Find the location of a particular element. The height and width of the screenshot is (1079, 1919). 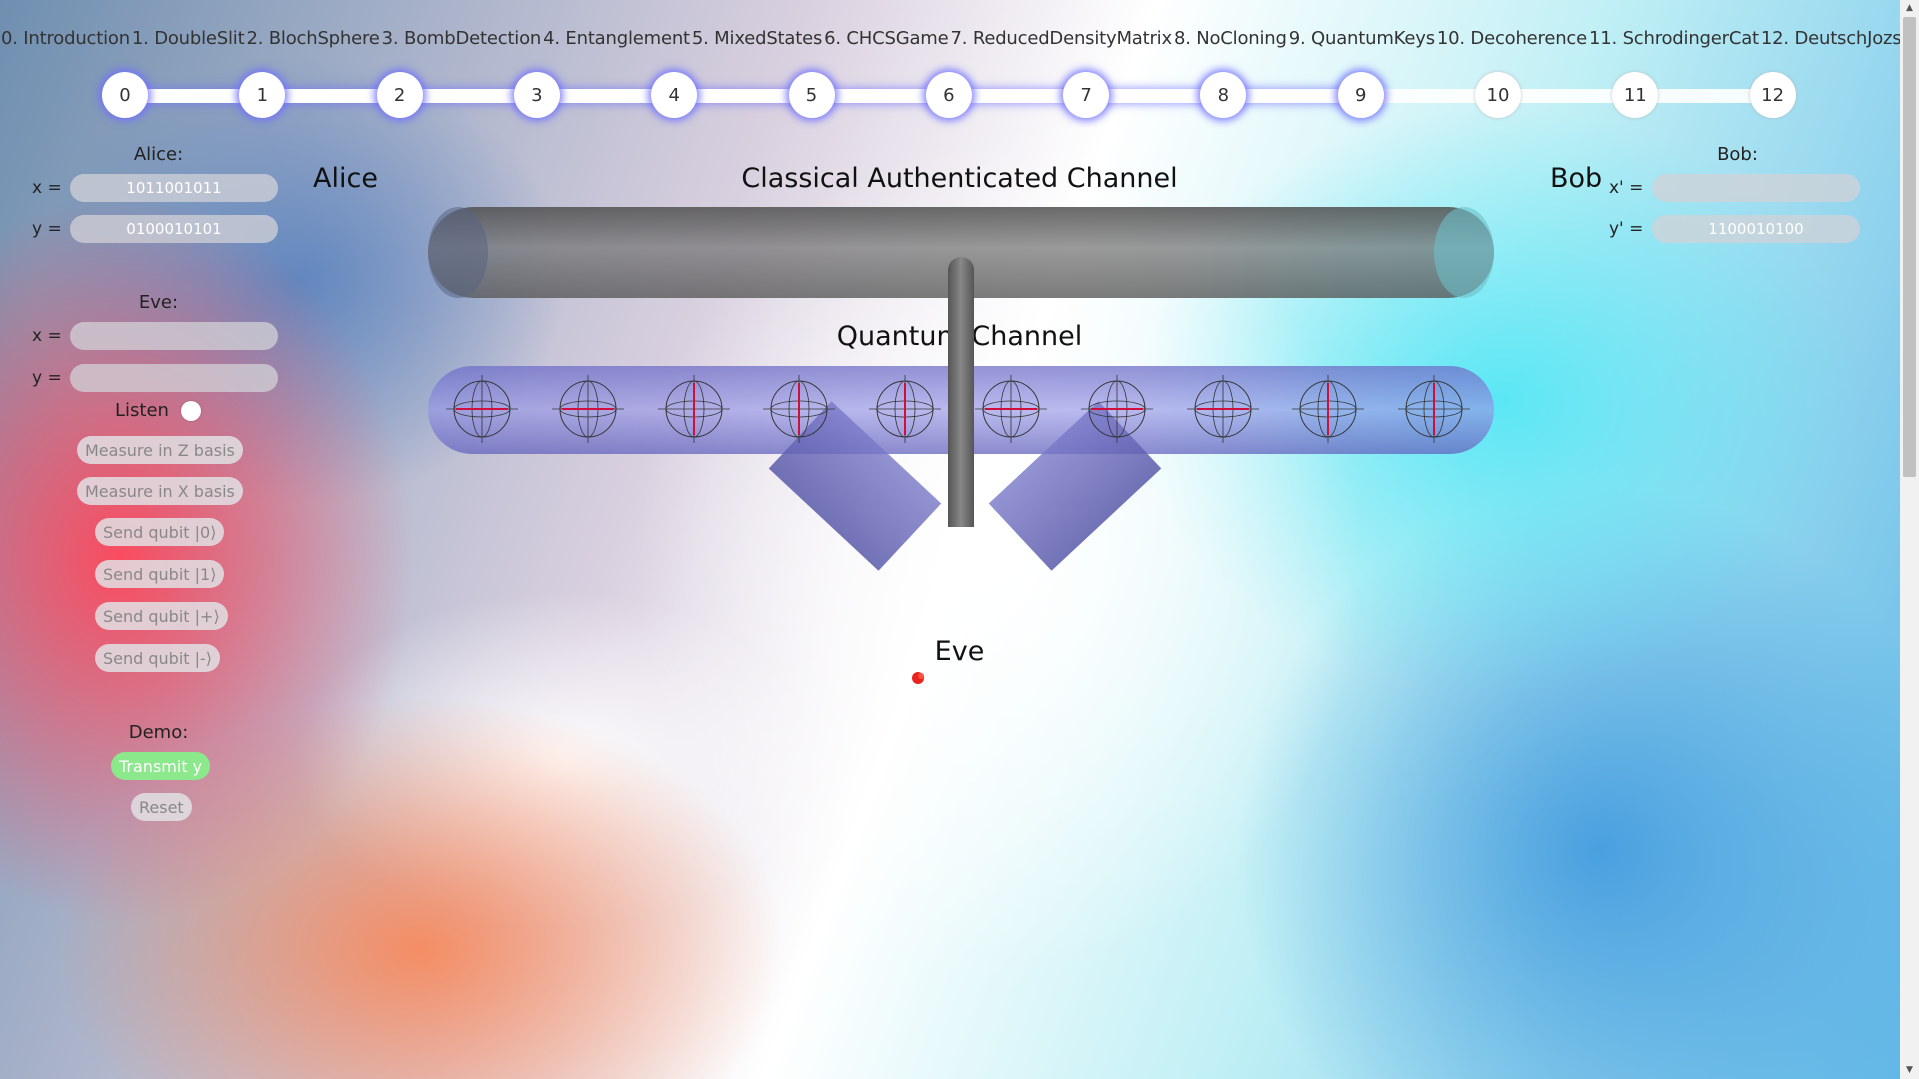

nav-label-7: 7. ReducedDensityMatrix is located at coordinates (1062, 38).